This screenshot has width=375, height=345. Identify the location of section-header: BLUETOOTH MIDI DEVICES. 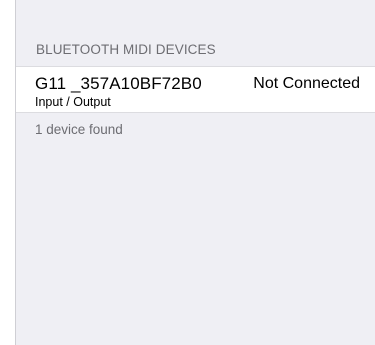
(126, 49).